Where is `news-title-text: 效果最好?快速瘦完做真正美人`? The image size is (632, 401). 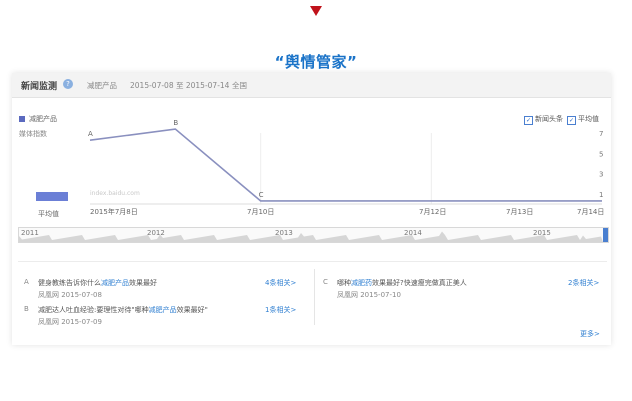
news-title-text: 效果最好?快速瘦完做真正美人 is located at coordinates (419, 283).